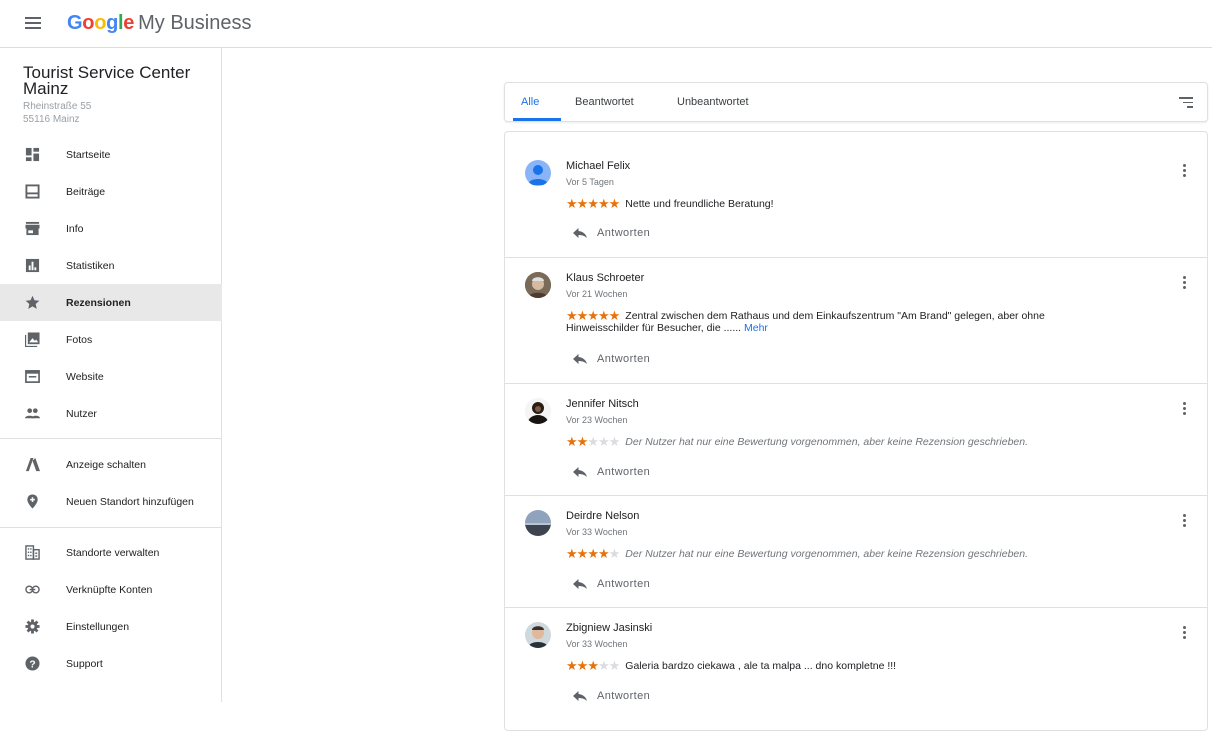  Describe the element at coordinates (107, 80) in the screenshot. I see `business-name: Tourist Service Center Mainz` at that location.